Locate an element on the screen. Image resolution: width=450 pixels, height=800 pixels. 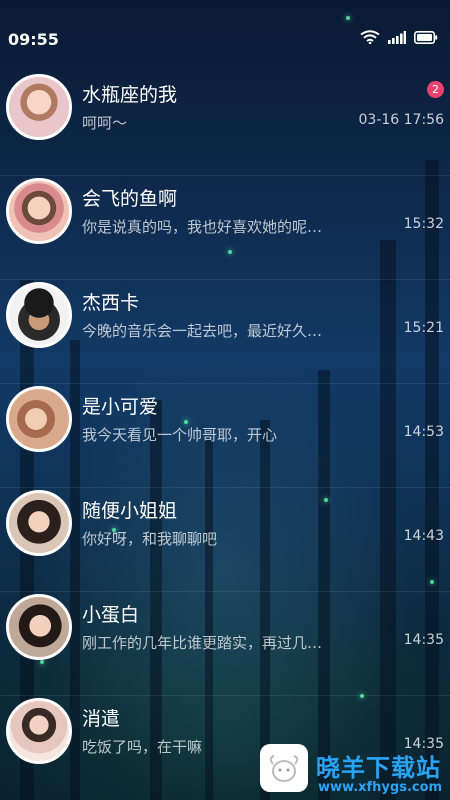
chat-item: 会飞的鱼啊 你是说真的吗，我也好喜欢她的呢… 15:32 is located at coordinates (225, 228).